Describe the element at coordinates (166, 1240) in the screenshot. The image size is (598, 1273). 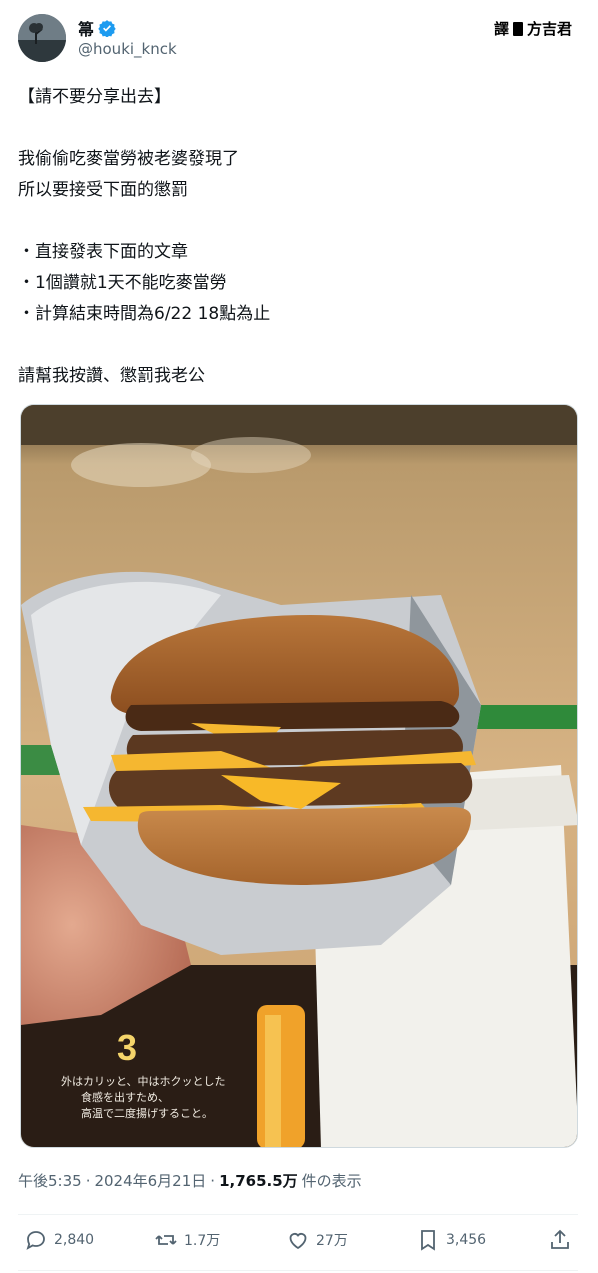
I see `repost-icon` at that location.